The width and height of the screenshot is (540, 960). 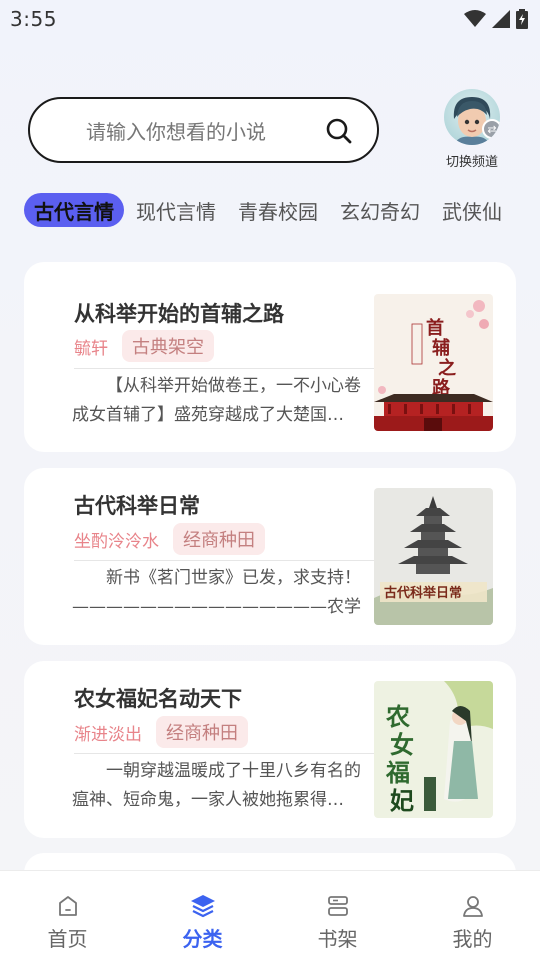 I want to click on nav-mine-label: 我的, so click(x=472, y=939).